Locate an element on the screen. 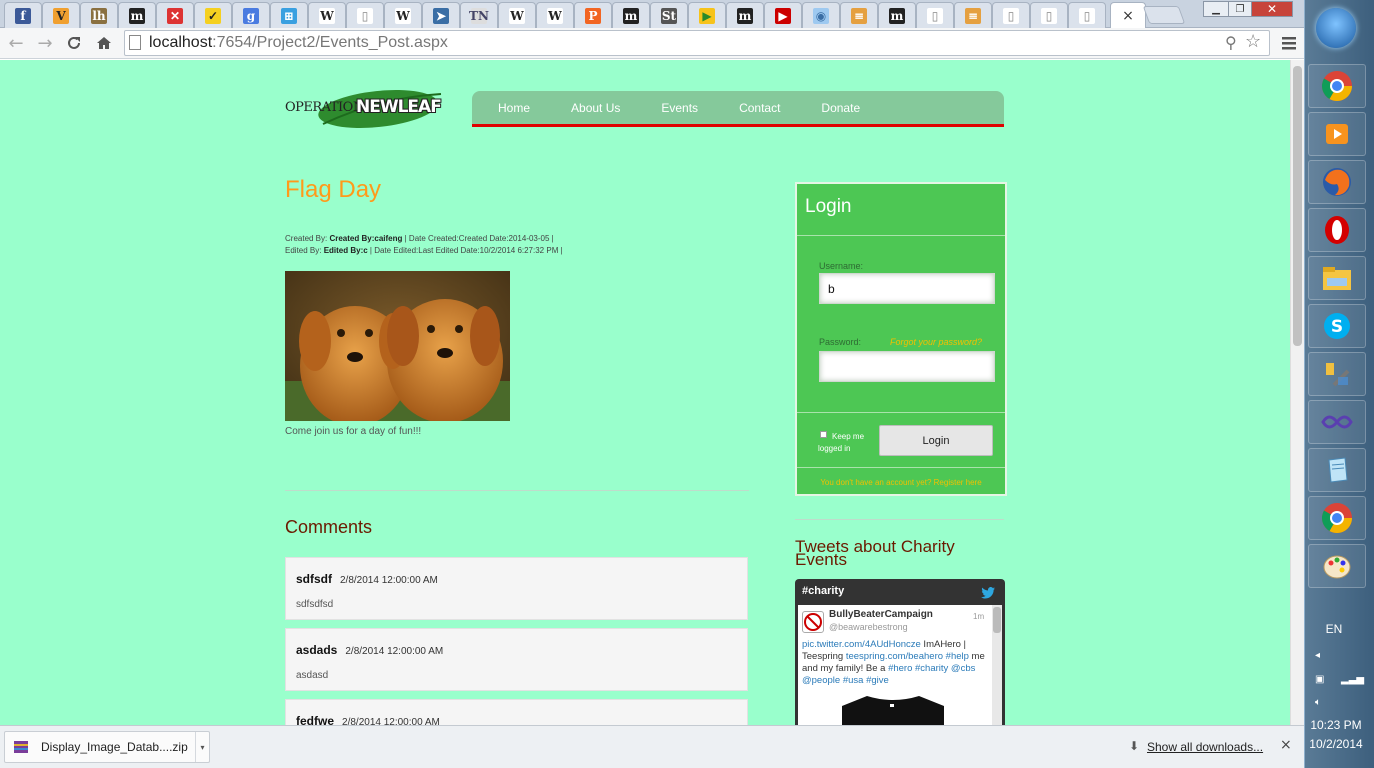 This screenshot has width=1374, height=768. taskbar-explorer is located at coordinates (1337, 278).